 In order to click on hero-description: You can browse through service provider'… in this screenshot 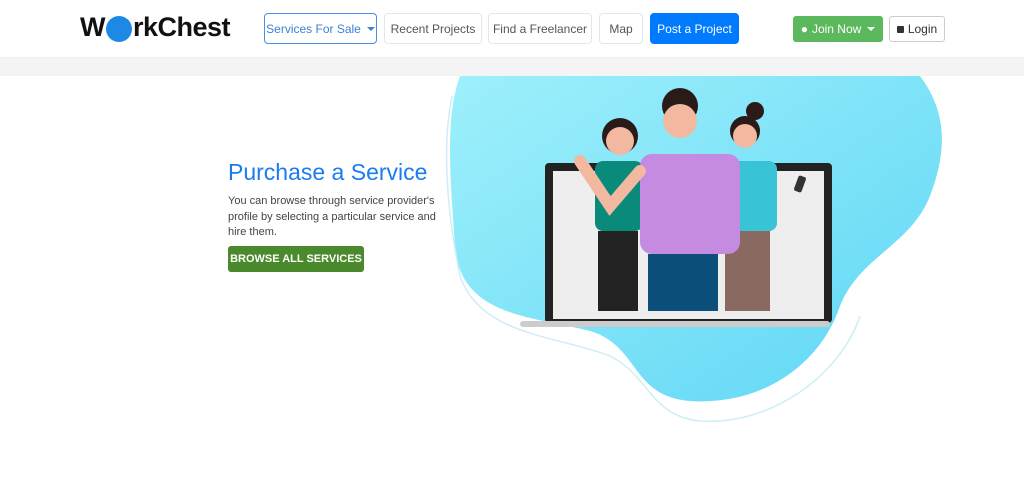, I will do `click(332, 216)`.